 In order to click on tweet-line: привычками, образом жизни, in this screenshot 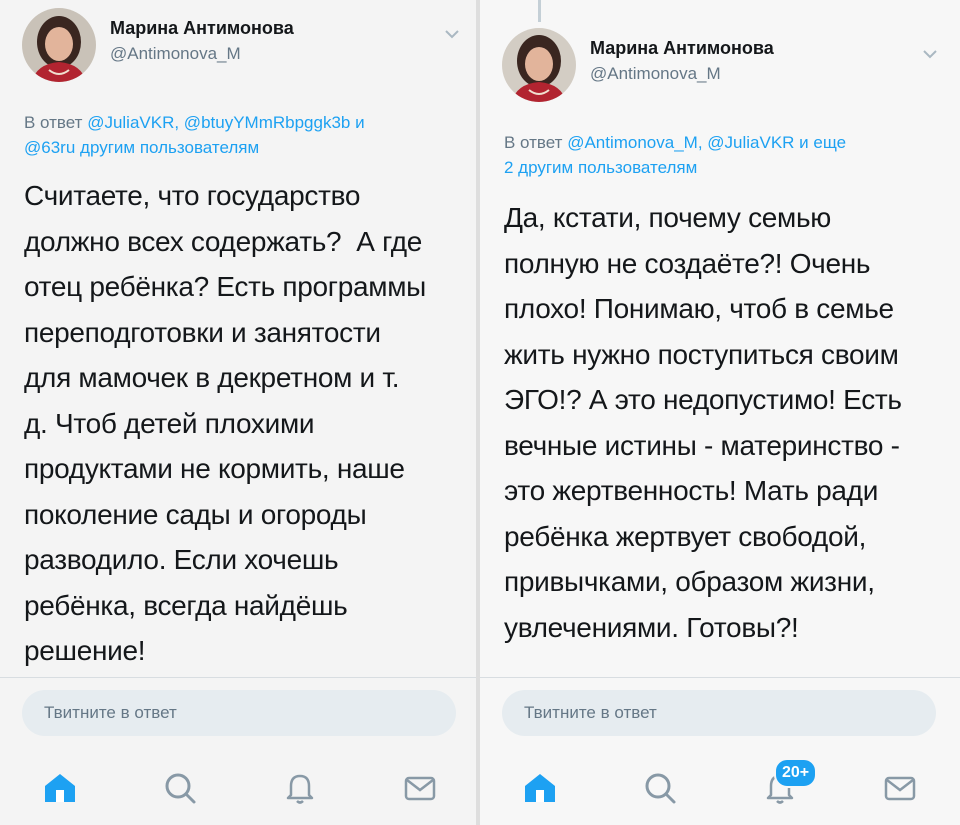, I will do `click(689, 581)`.